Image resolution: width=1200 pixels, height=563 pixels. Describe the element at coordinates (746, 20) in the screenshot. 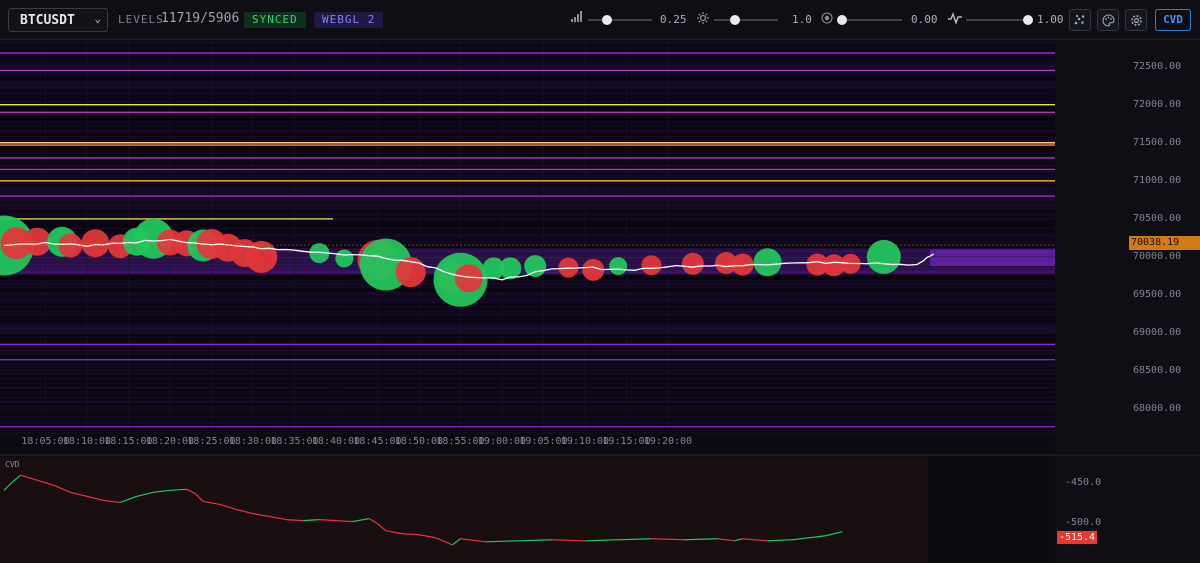

I see `brightness-slider` at that location.